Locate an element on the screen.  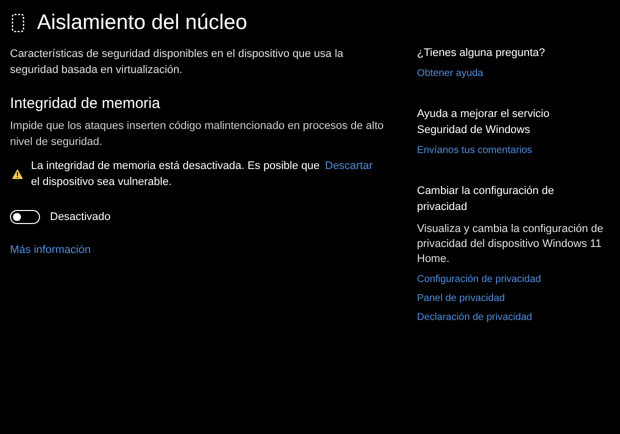
sidebar-heading: Cambiar la configuración de privacidad is located at coordinates (486, 199).